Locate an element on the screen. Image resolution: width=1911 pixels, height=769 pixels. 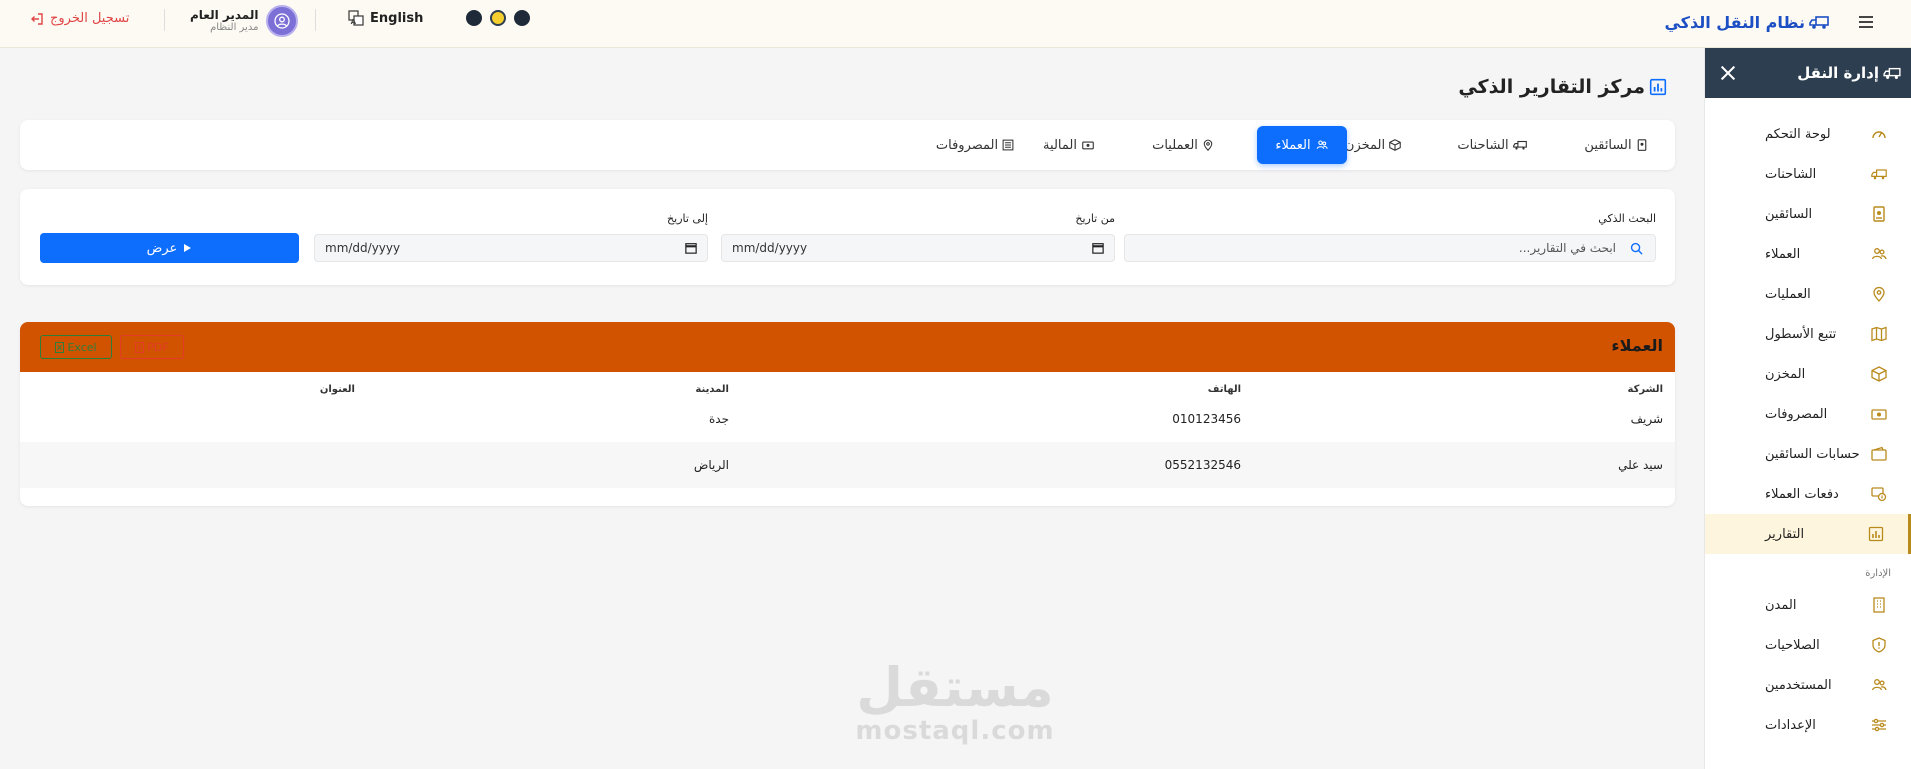
user-menu: المدير العام مدير النظام is located at coordinates (244, 21).